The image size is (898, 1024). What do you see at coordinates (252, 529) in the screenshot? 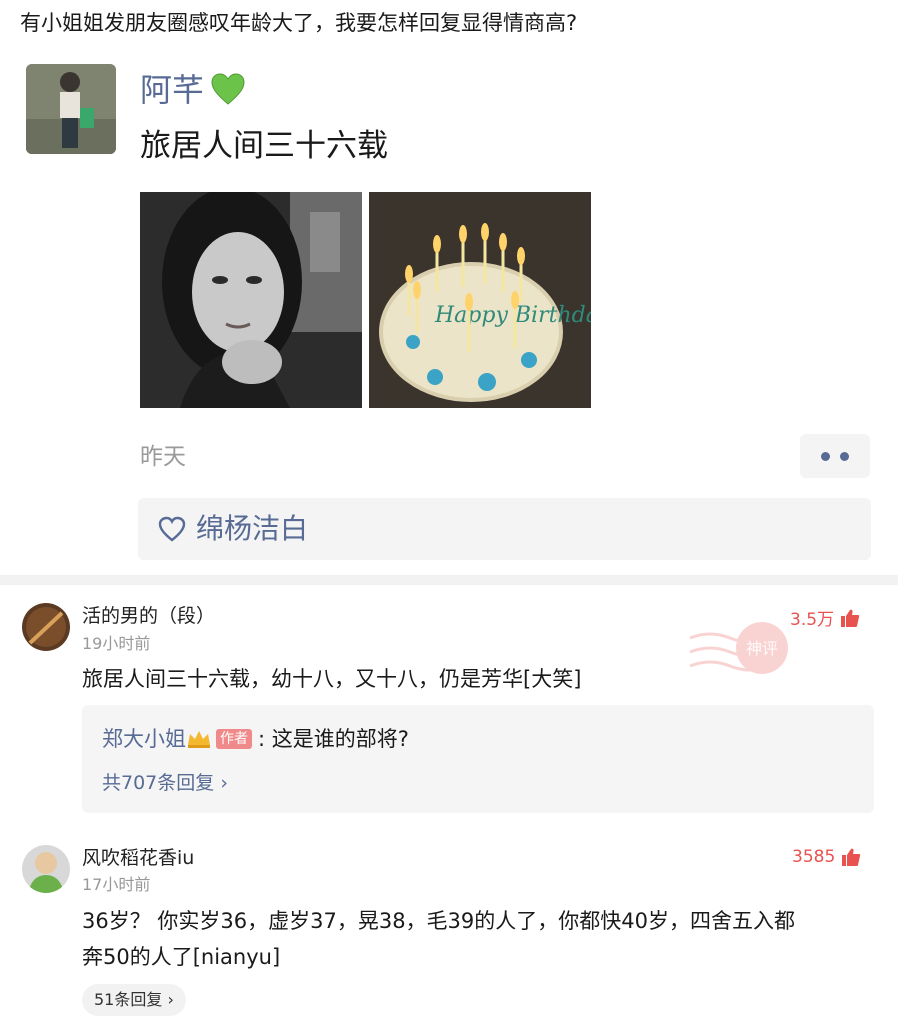
I see `liker-name: 绵杨洁白` at bounding box center [252, 529].